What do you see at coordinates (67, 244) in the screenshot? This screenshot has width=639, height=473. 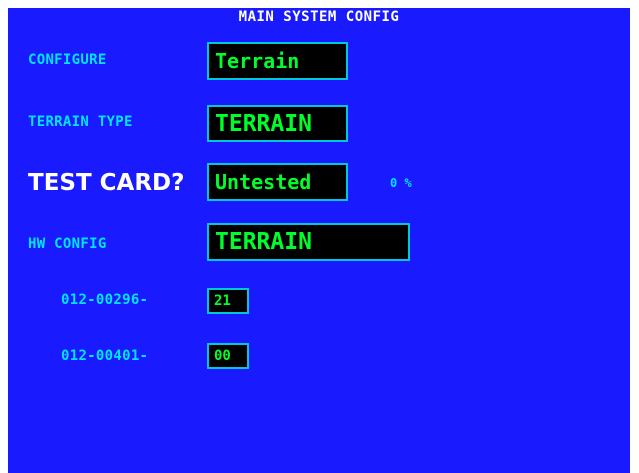 I see `hw-config-label: HW CONFIG` at bounding box center [67, 244].